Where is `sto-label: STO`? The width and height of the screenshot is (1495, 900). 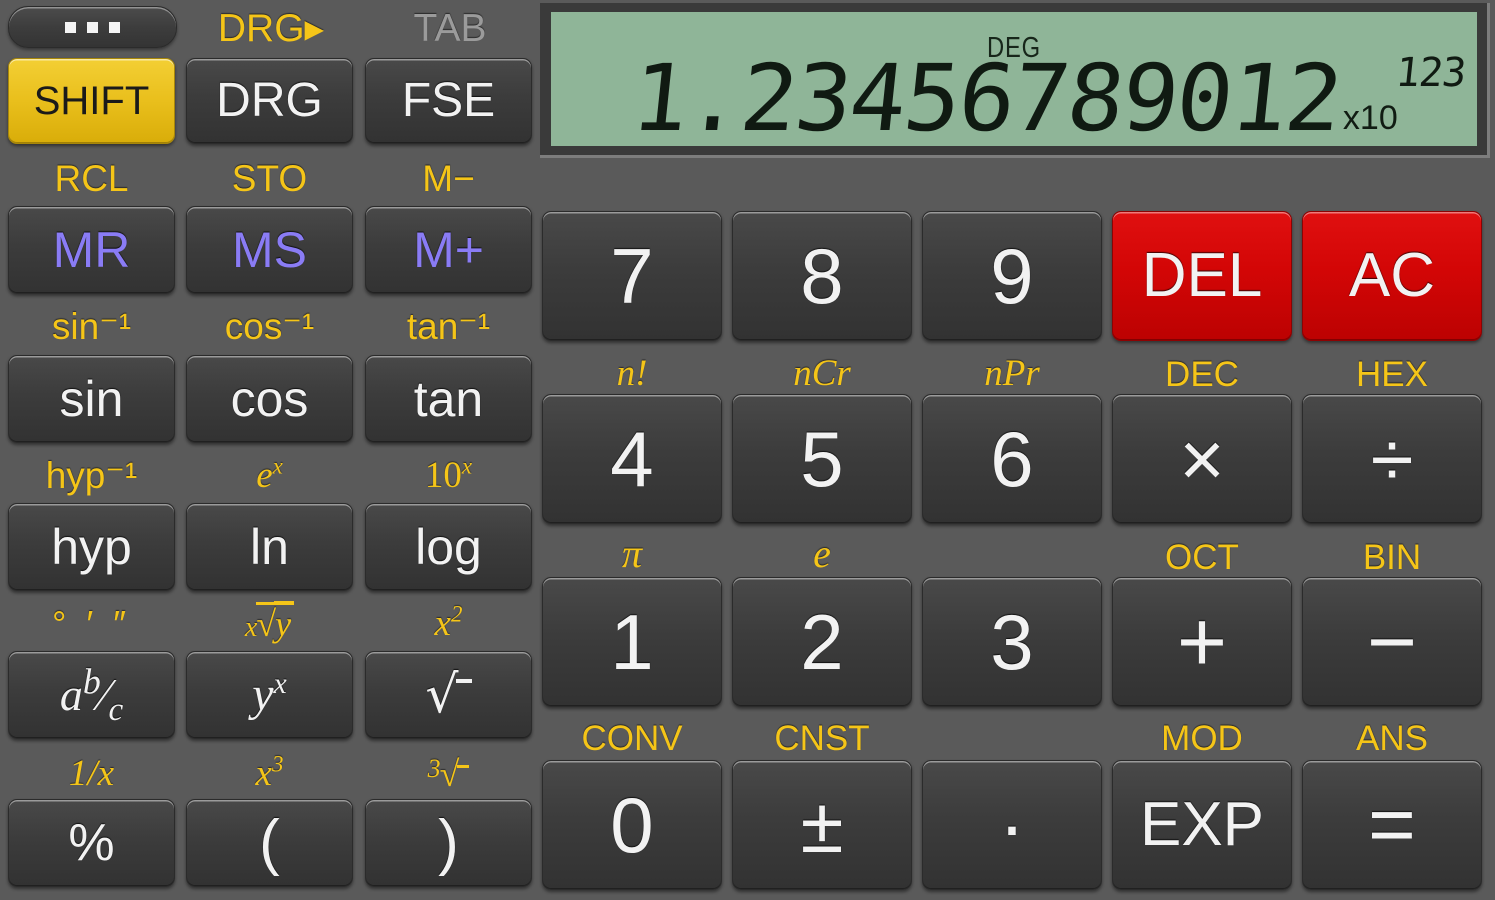 sto-label: STO is located at coordinates (269, 178).